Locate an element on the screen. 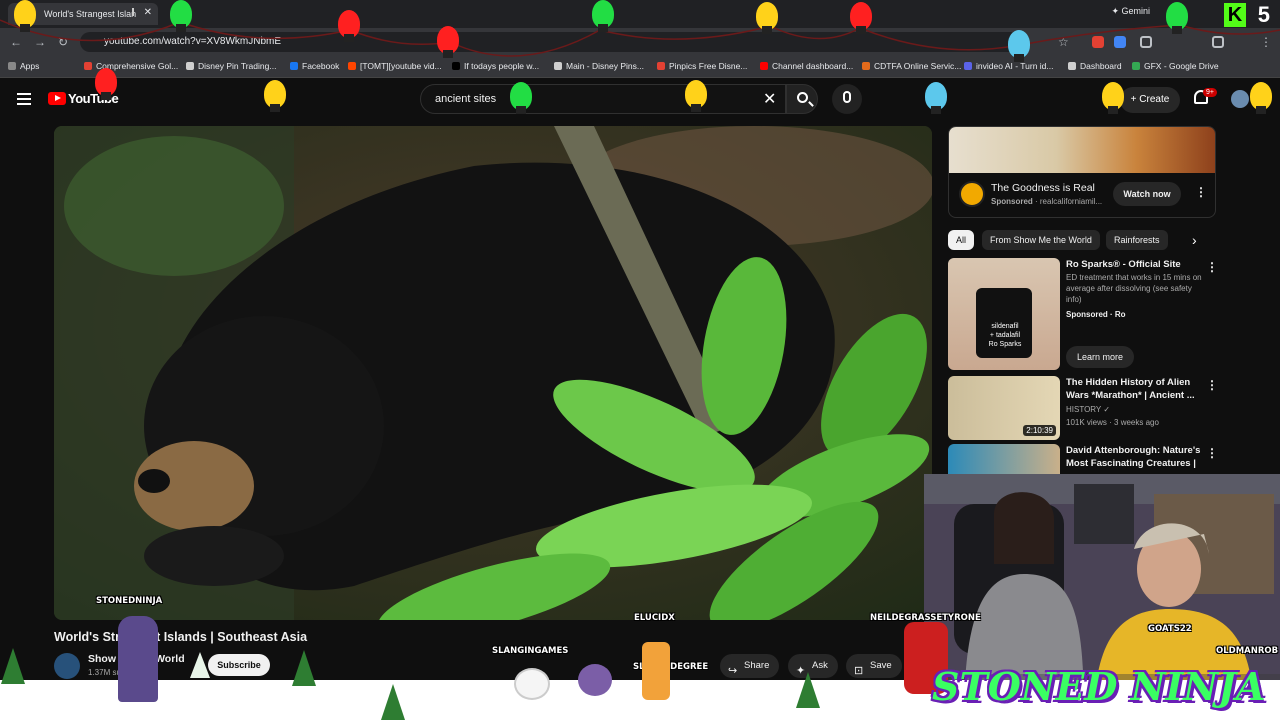 This screenshot has height=720, width=1280. viewer-name-label: SLANGINGAMES is located at coordinates (530, 651).